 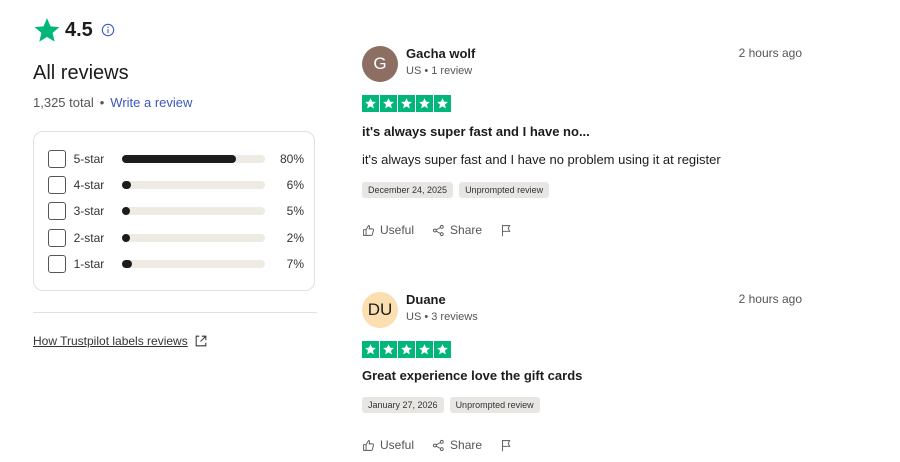 What do you see at coordinates (380, 310) in the screenshot?
I see `avatar: DU` at bounding box center [380, 310].